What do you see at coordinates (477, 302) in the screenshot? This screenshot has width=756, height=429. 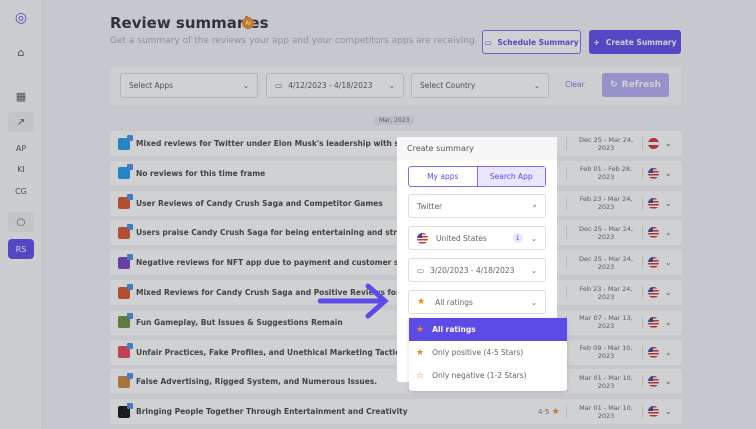 I see `rating-dropdown: ★ All ratings ⌄` at bounding box center [477, 302].